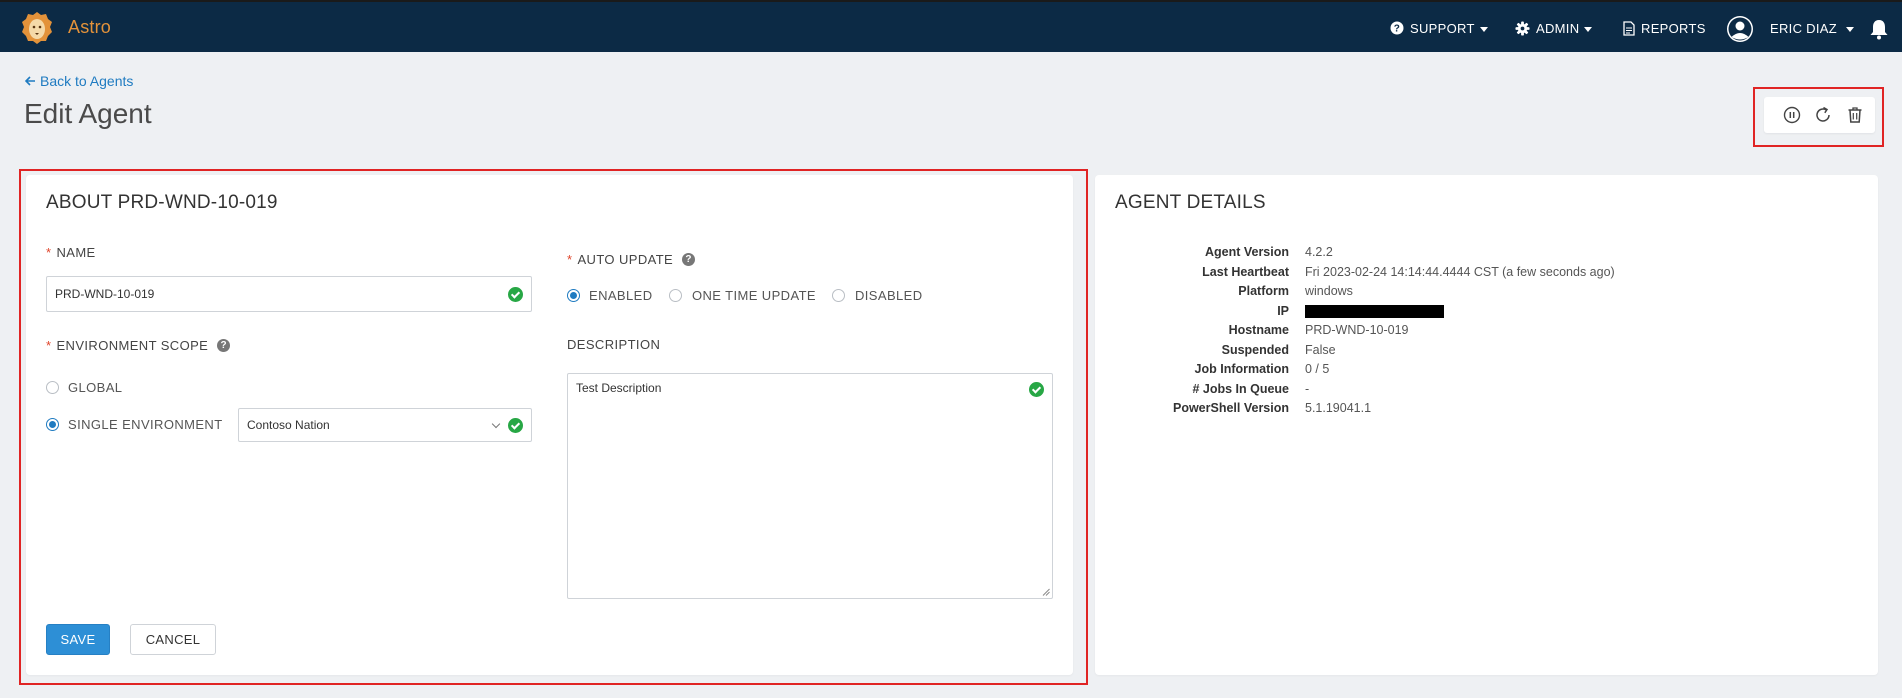 This screenshot has width=1902, height=698. What do you see at coordinates (78, 639) in the screenshot?
I see `save-button: SAVE` at bounding box center [78, 639].